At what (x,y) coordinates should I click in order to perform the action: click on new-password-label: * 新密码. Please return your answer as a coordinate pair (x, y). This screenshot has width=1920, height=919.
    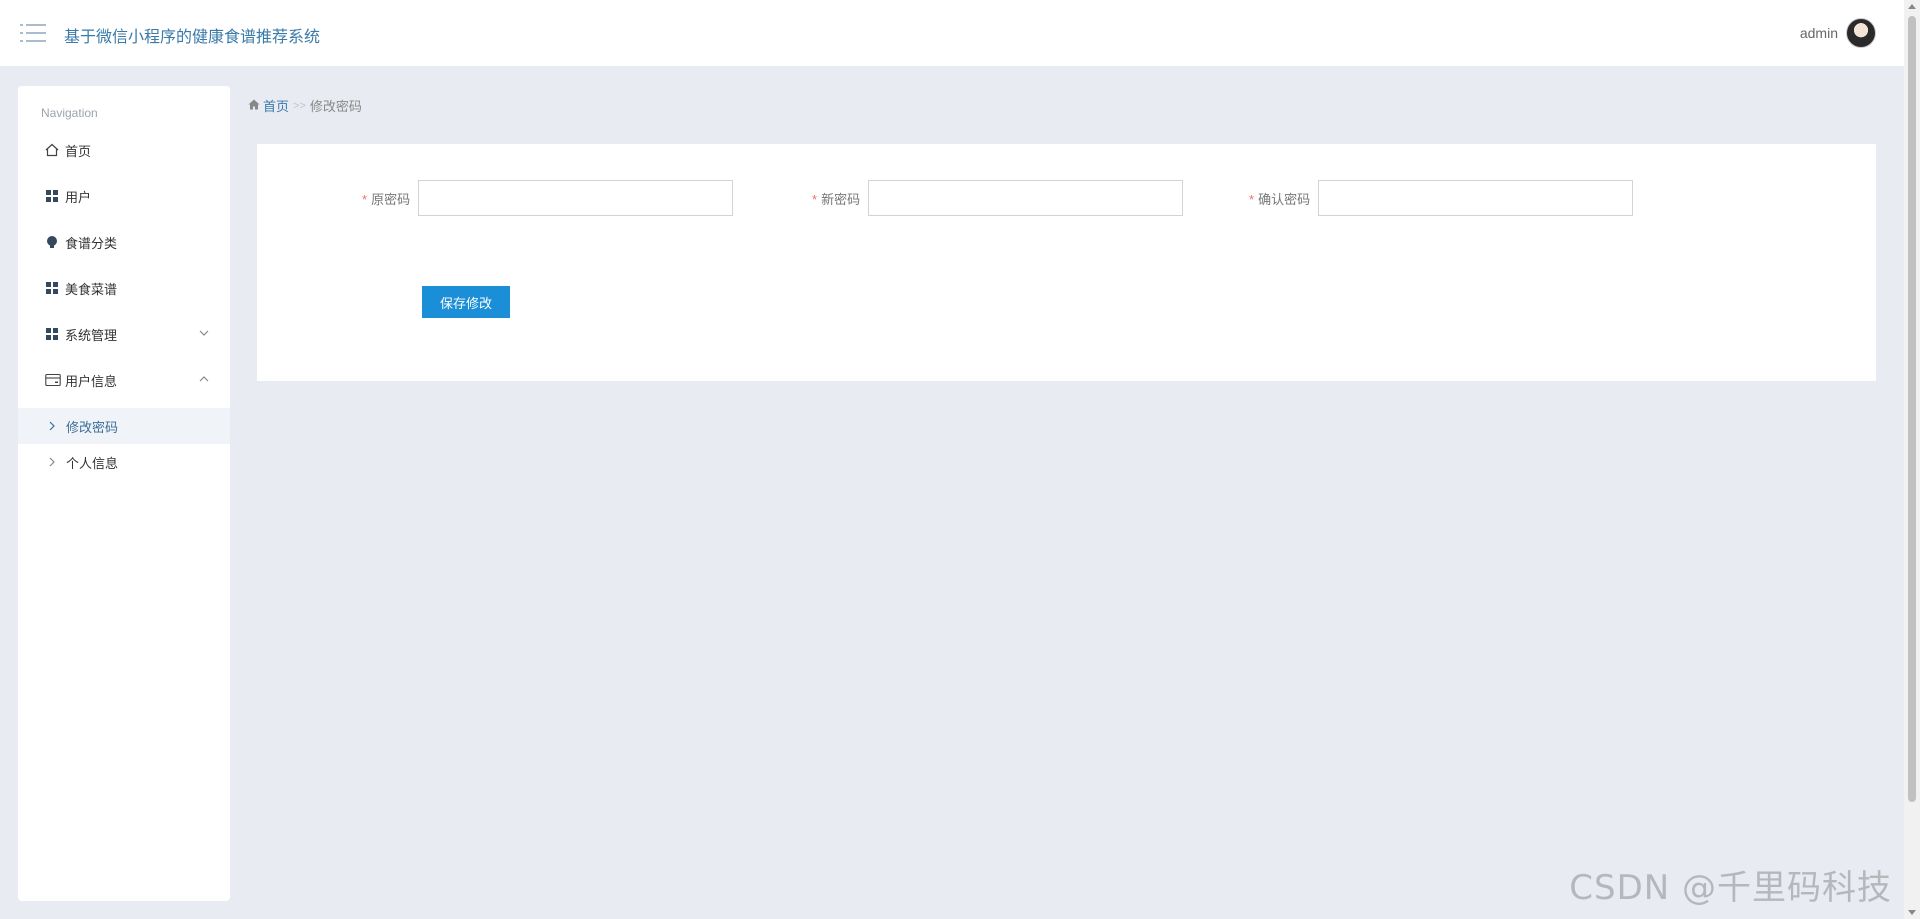
    Looking at the image, I should click on (836, 199).